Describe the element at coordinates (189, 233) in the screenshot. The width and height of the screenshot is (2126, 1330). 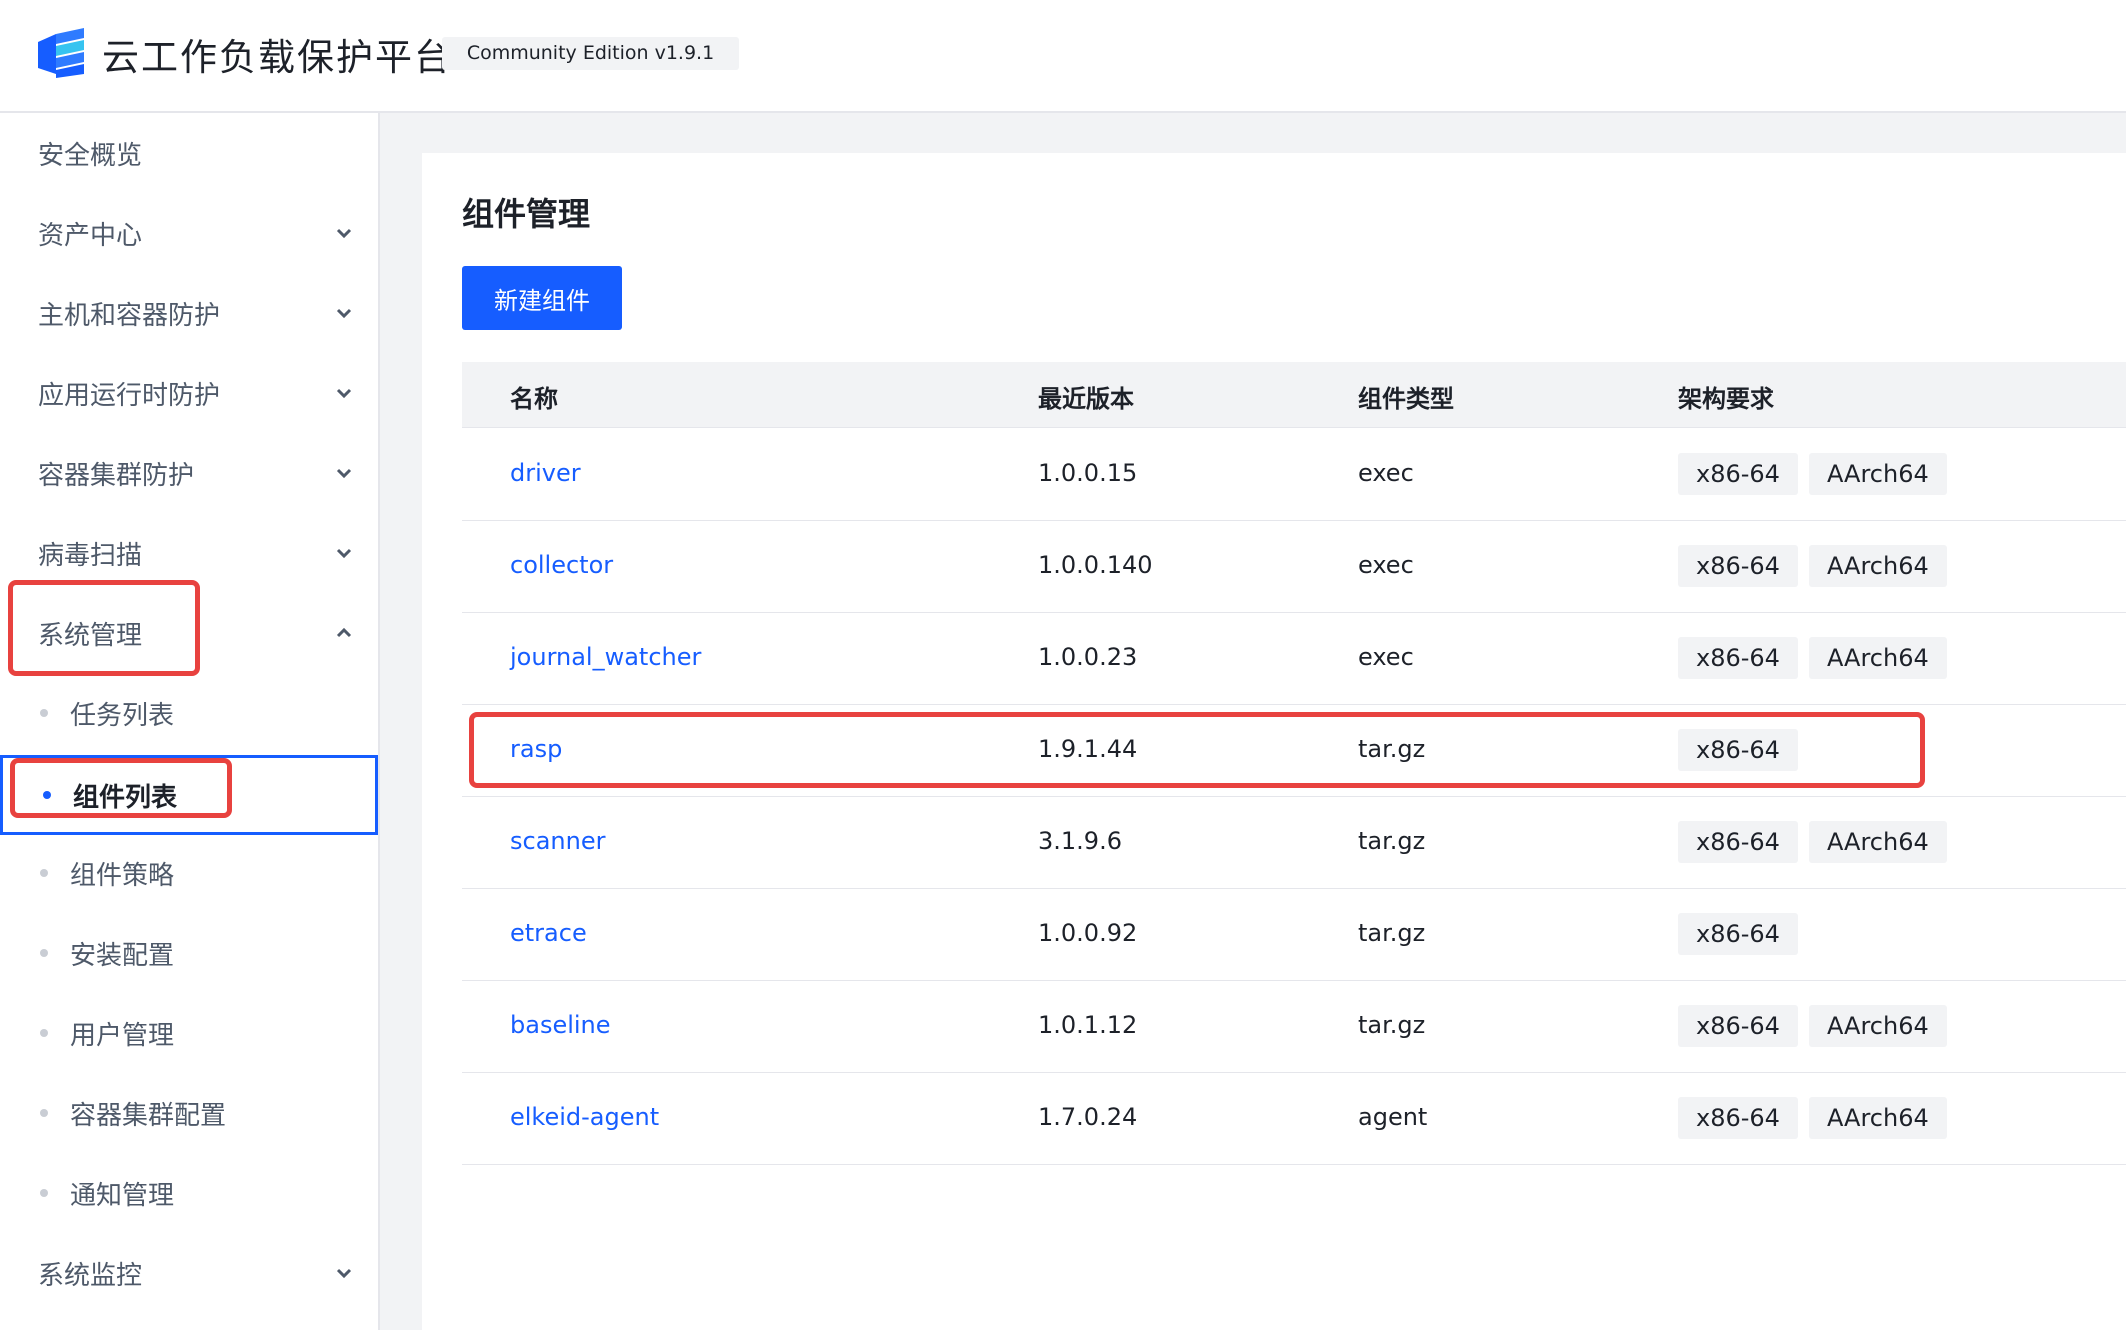
I see `sidebar-item-asset-center: 资产中心` at that location.